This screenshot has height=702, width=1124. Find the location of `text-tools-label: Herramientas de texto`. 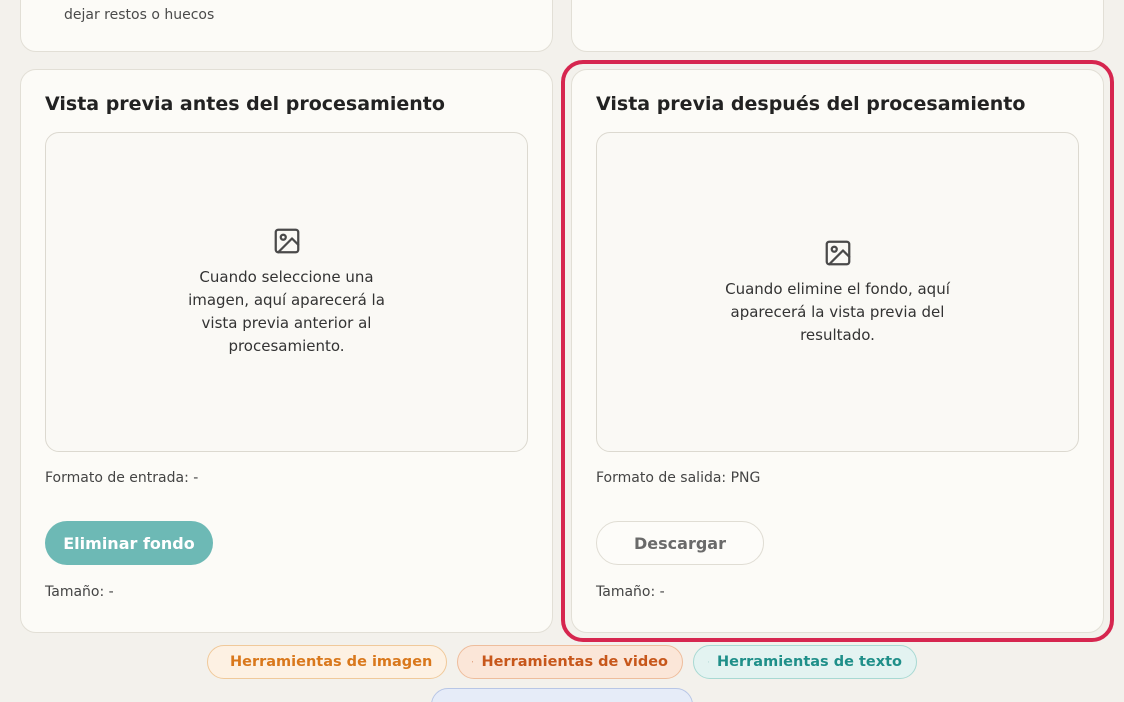

text-tools-label: Herramientas de texto is located at coordinates (809, 662).